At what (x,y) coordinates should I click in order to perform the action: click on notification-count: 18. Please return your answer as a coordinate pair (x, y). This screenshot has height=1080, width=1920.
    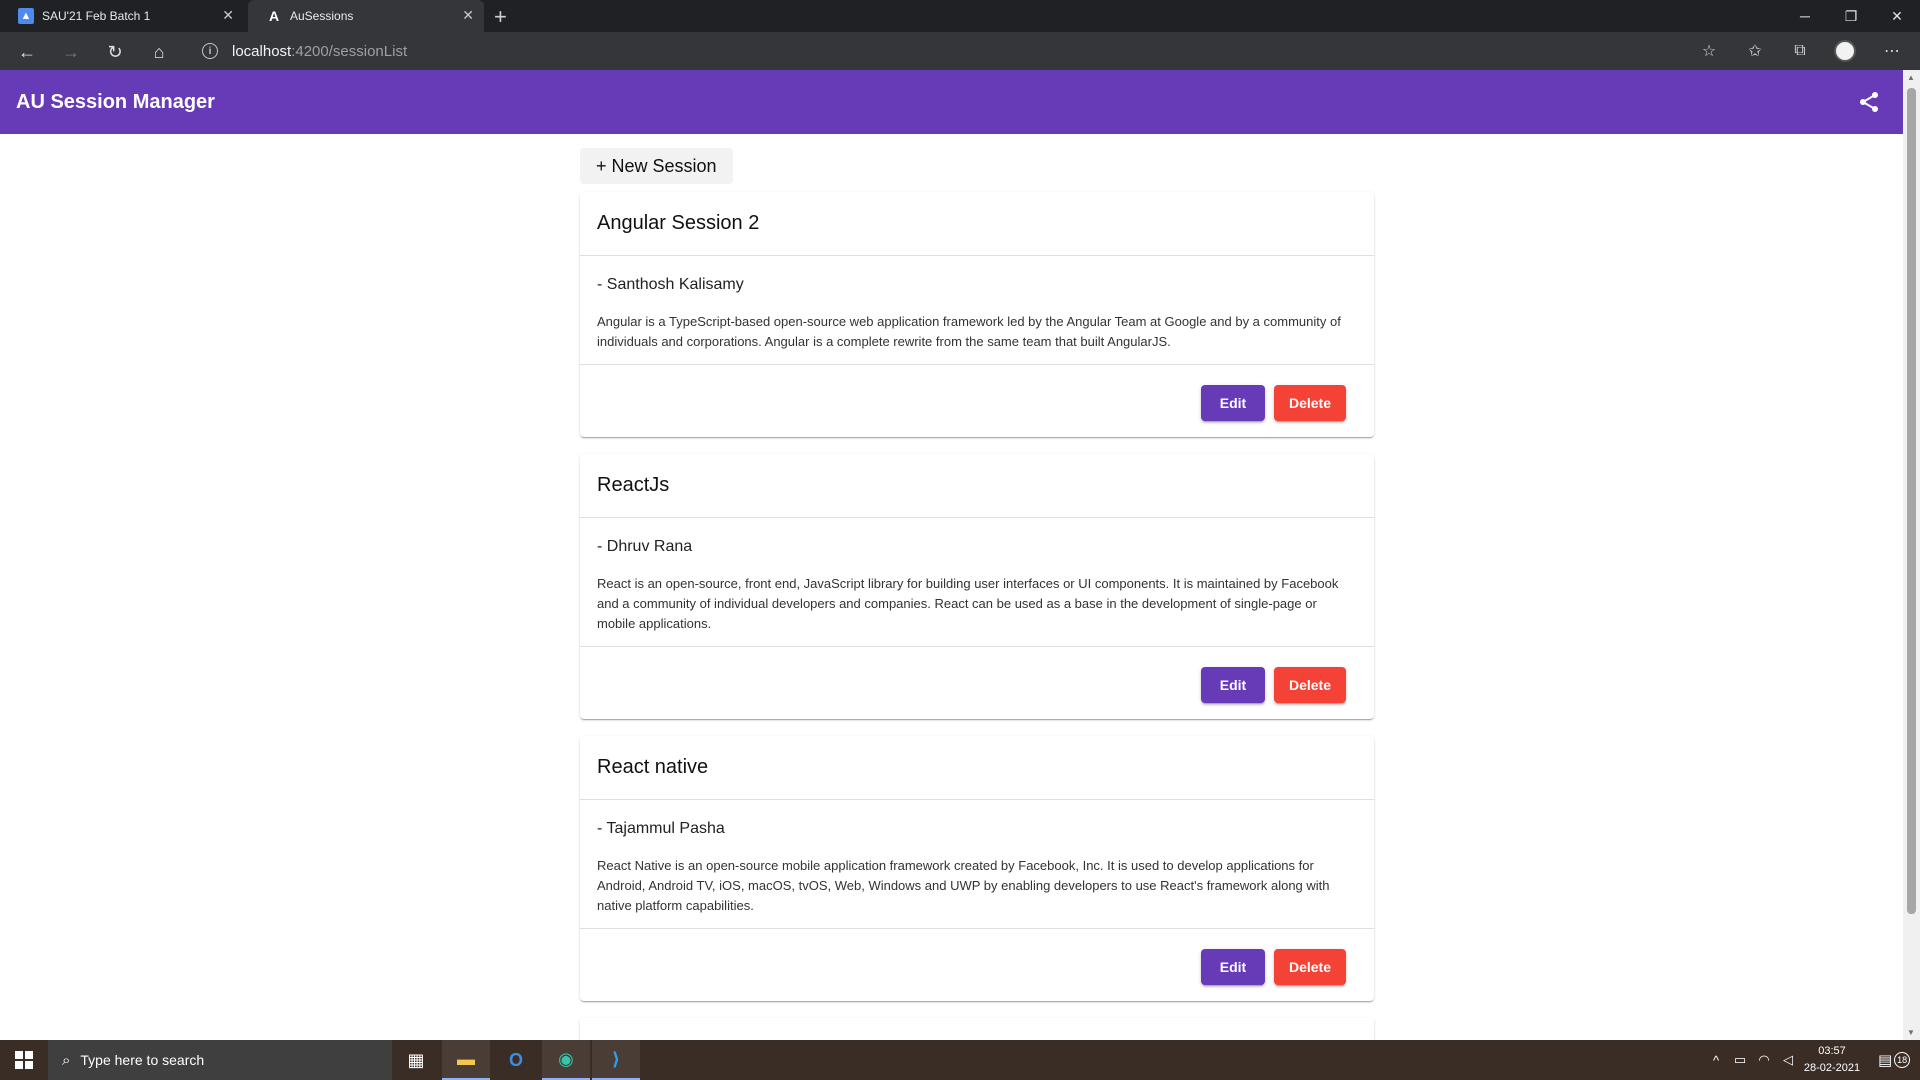
    Looking at the image, I should click on (1902, 1060).